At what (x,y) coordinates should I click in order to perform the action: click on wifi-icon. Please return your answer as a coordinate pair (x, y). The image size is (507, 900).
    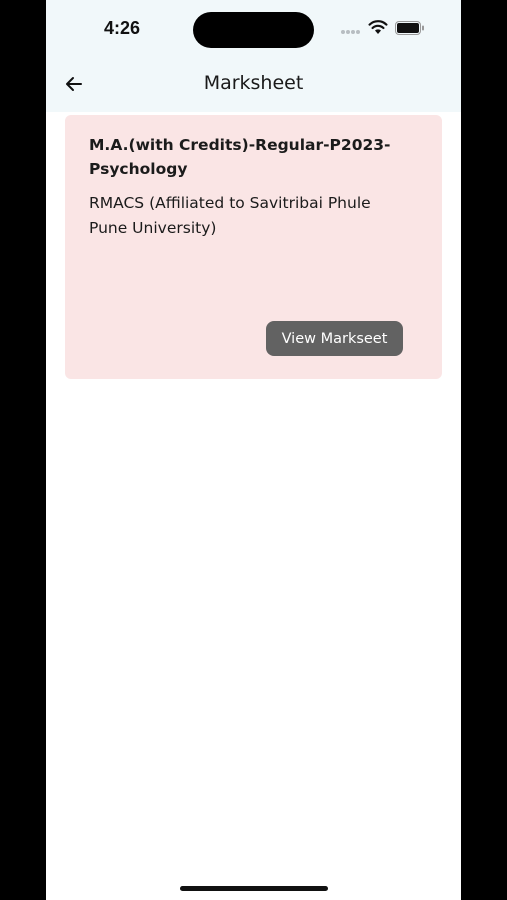
    Looking at the image, I should click on (378, 27).